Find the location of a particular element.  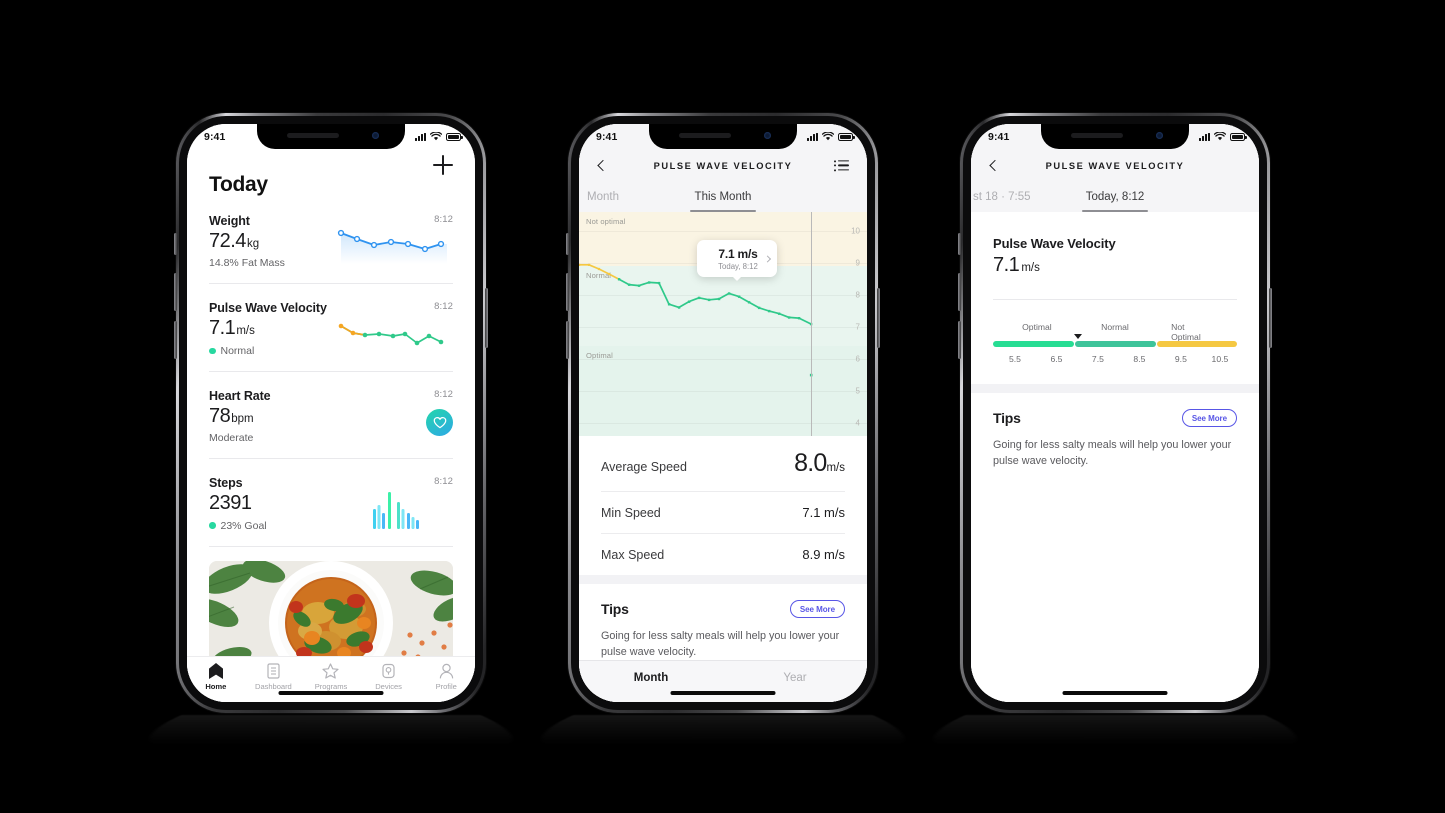

phone-reflection is located at coordinates (723, 731).